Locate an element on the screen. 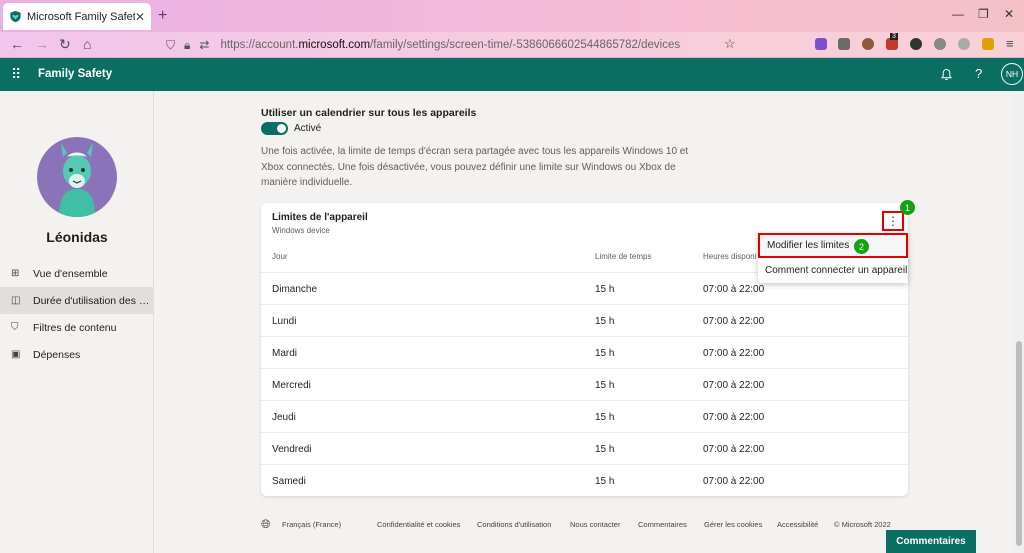  row-day: Mardi is located at coordinates (285, 353).